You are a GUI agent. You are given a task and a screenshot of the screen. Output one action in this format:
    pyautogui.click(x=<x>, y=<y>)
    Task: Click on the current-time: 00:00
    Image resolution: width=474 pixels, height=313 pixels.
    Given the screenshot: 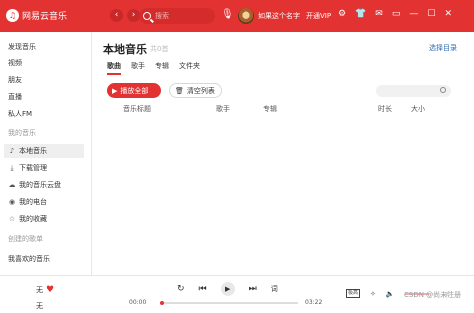 What is the action you would take?
    pyautogui.click(x=138, y=302)
    